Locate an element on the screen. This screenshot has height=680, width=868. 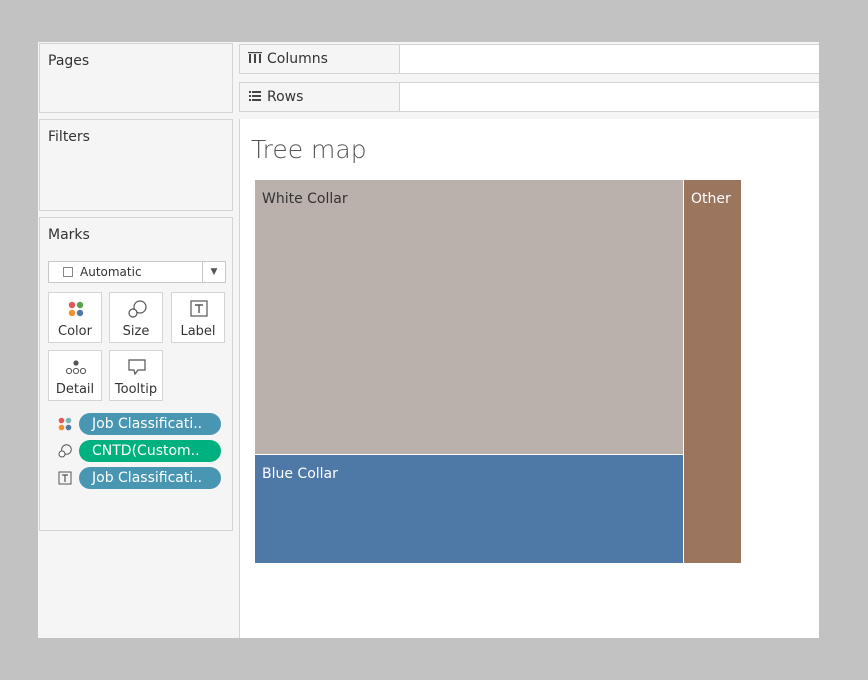
treemap-label-white-collar: White Collar is located at coordinates (305, 199).